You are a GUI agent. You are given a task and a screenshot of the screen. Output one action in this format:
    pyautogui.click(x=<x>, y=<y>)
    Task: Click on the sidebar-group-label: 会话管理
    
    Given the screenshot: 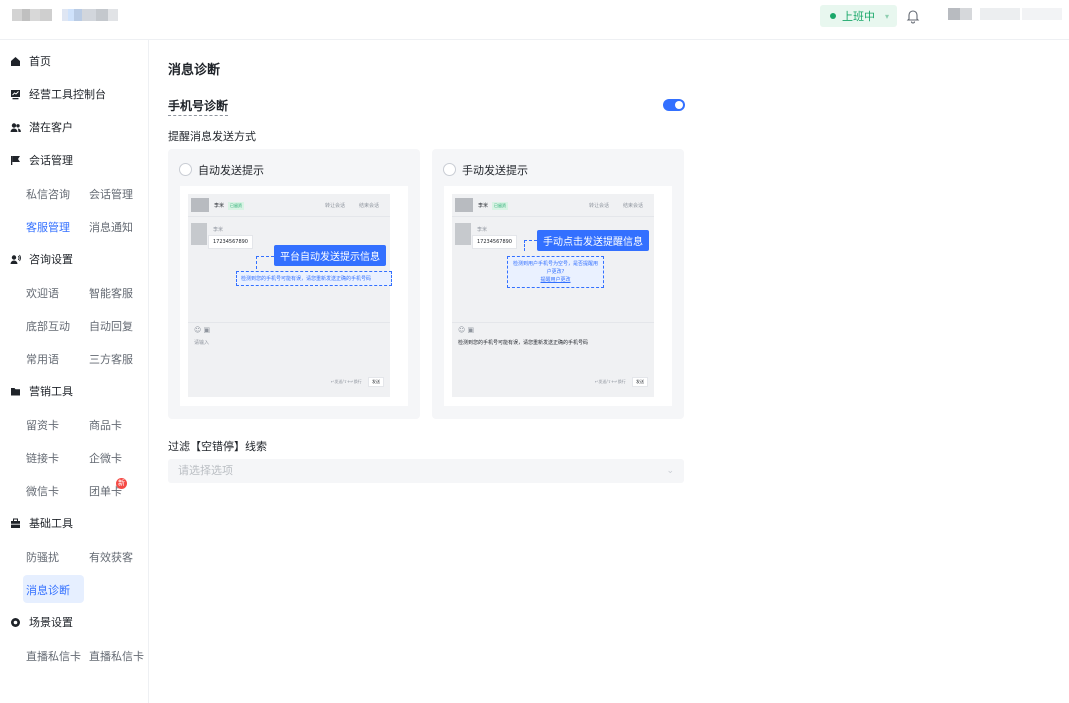 What is the action you would take?
    pyautogui.click(x=51, y=160)
    